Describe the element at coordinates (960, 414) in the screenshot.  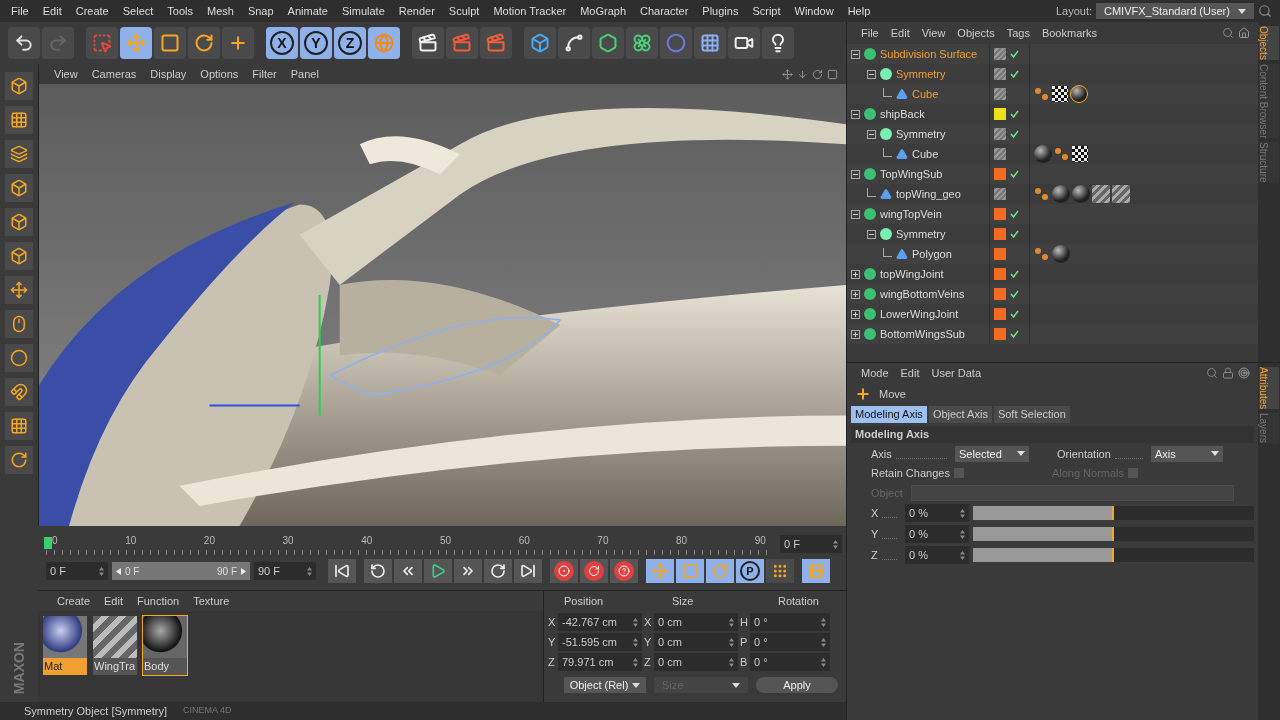
I see `attribute-tab: Object Axis` at that location.